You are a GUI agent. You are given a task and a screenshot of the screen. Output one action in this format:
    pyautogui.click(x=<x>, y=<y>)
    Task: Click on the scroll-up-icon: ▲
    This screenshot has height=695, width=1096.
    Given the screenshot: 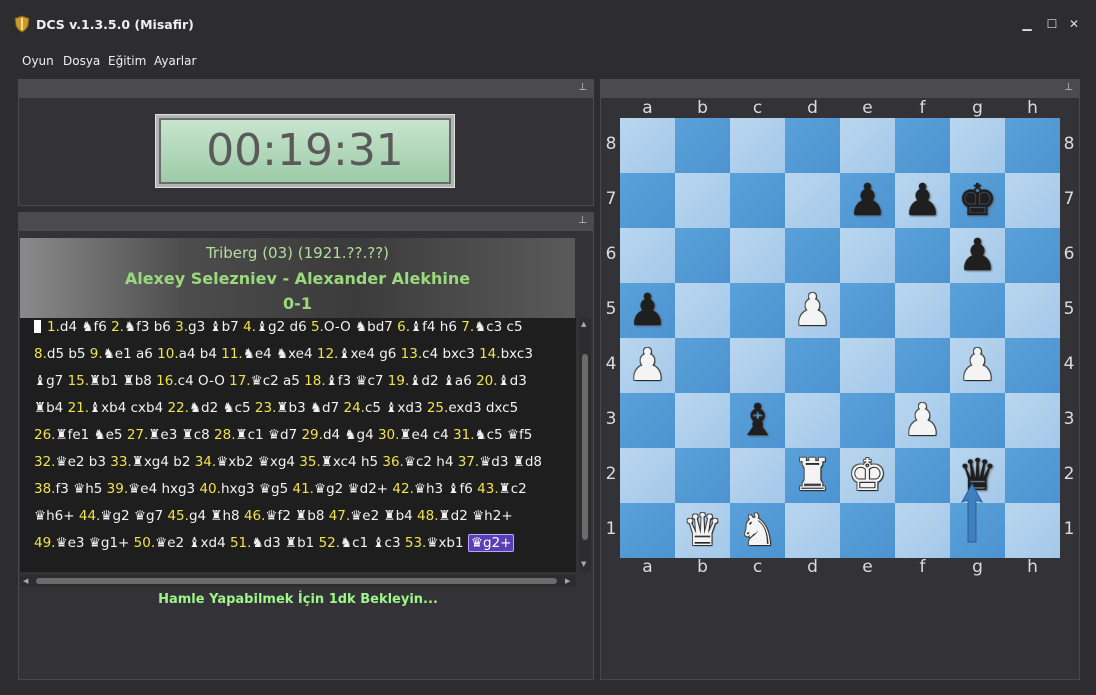 What is the action you would take?
    pyautogui.click(x=583, y=324)
    